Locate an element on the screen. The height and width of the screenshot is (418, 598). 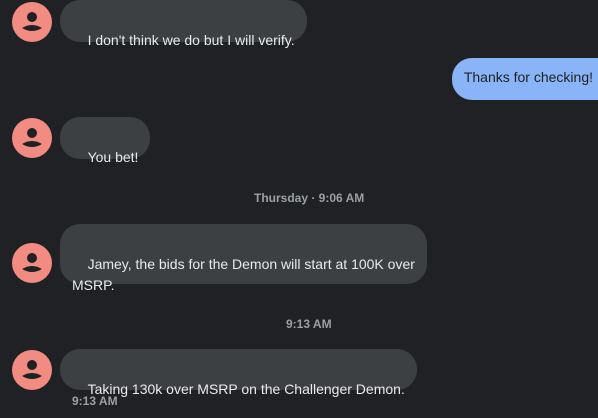
message-bubble: I don't think we do but I will verify. is located at coordinates (183, 24).